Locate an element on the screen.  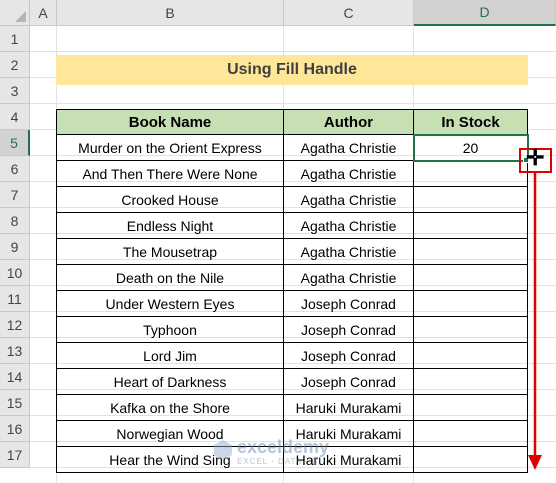
row-header-1: 1 is located at coordinates (15, 39).